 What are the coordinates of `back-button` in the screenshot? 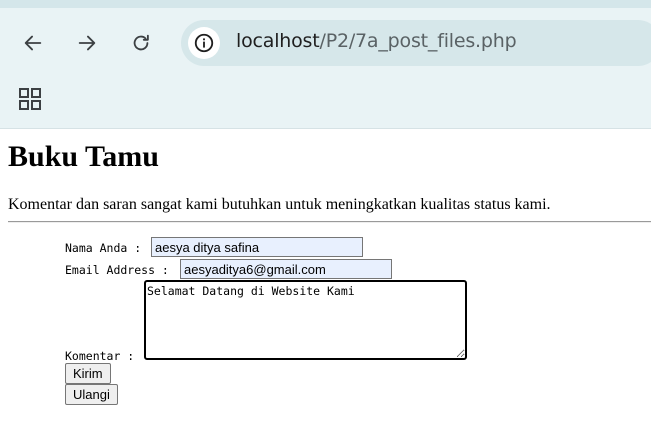 It's located at (33, 43).